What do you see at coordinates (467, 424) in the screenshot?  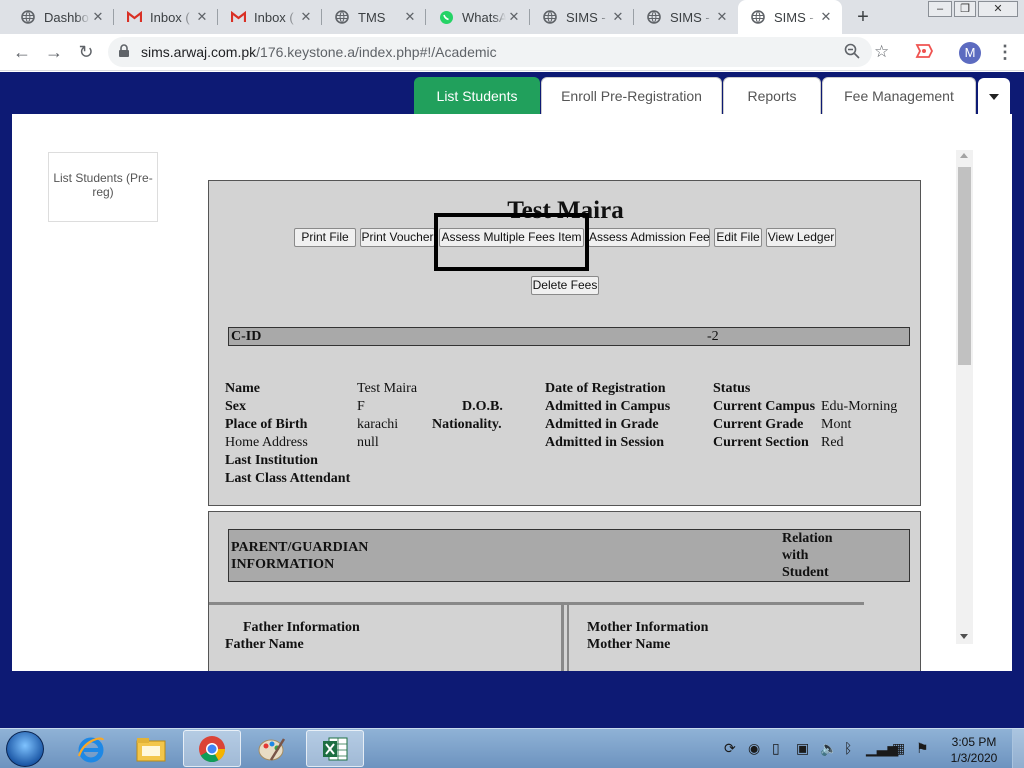 I see `nationality-label: Nationality.` at bounding box center [467, 424].